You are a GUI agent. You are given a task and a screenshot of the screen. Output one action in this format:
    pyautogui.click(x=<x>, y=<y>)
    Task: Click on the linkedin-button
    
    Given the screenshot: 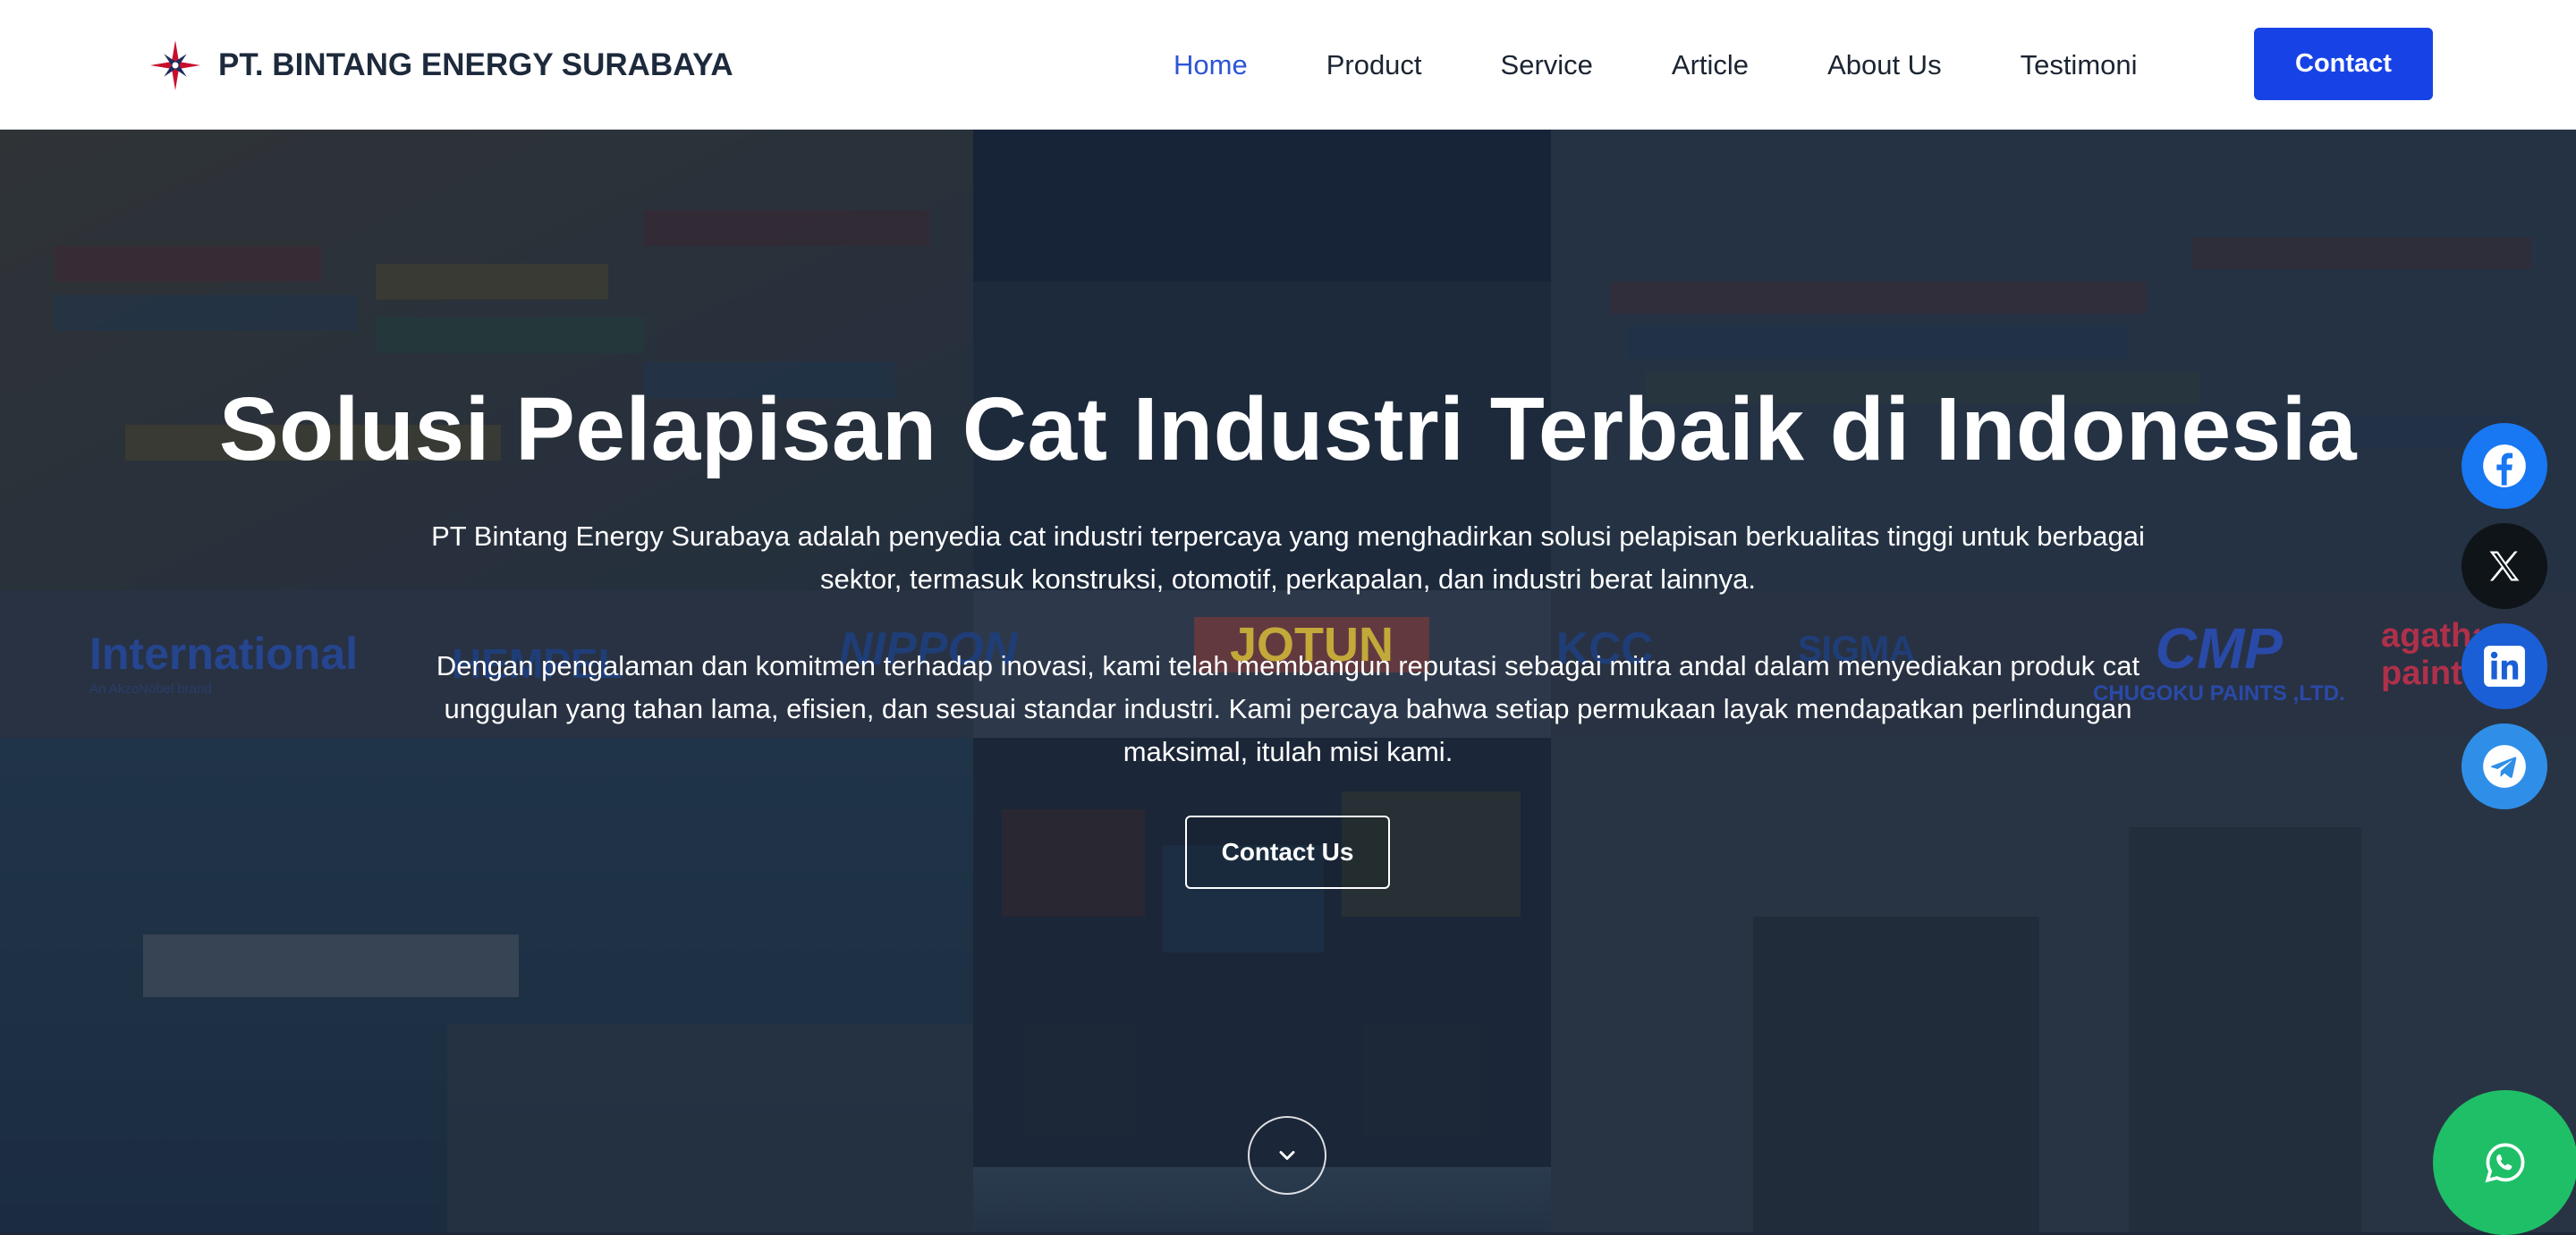 What is the action you would take?
    pyautogui.click(x=2504, y=666)
    